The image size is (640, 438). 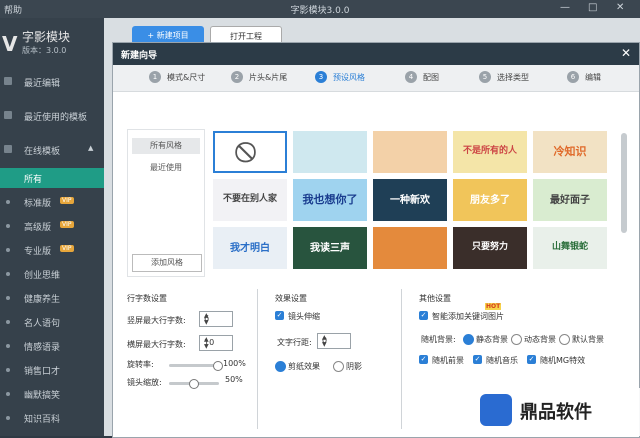 I want to click on style-tile: 我才明白, so click(x=250, y=248).